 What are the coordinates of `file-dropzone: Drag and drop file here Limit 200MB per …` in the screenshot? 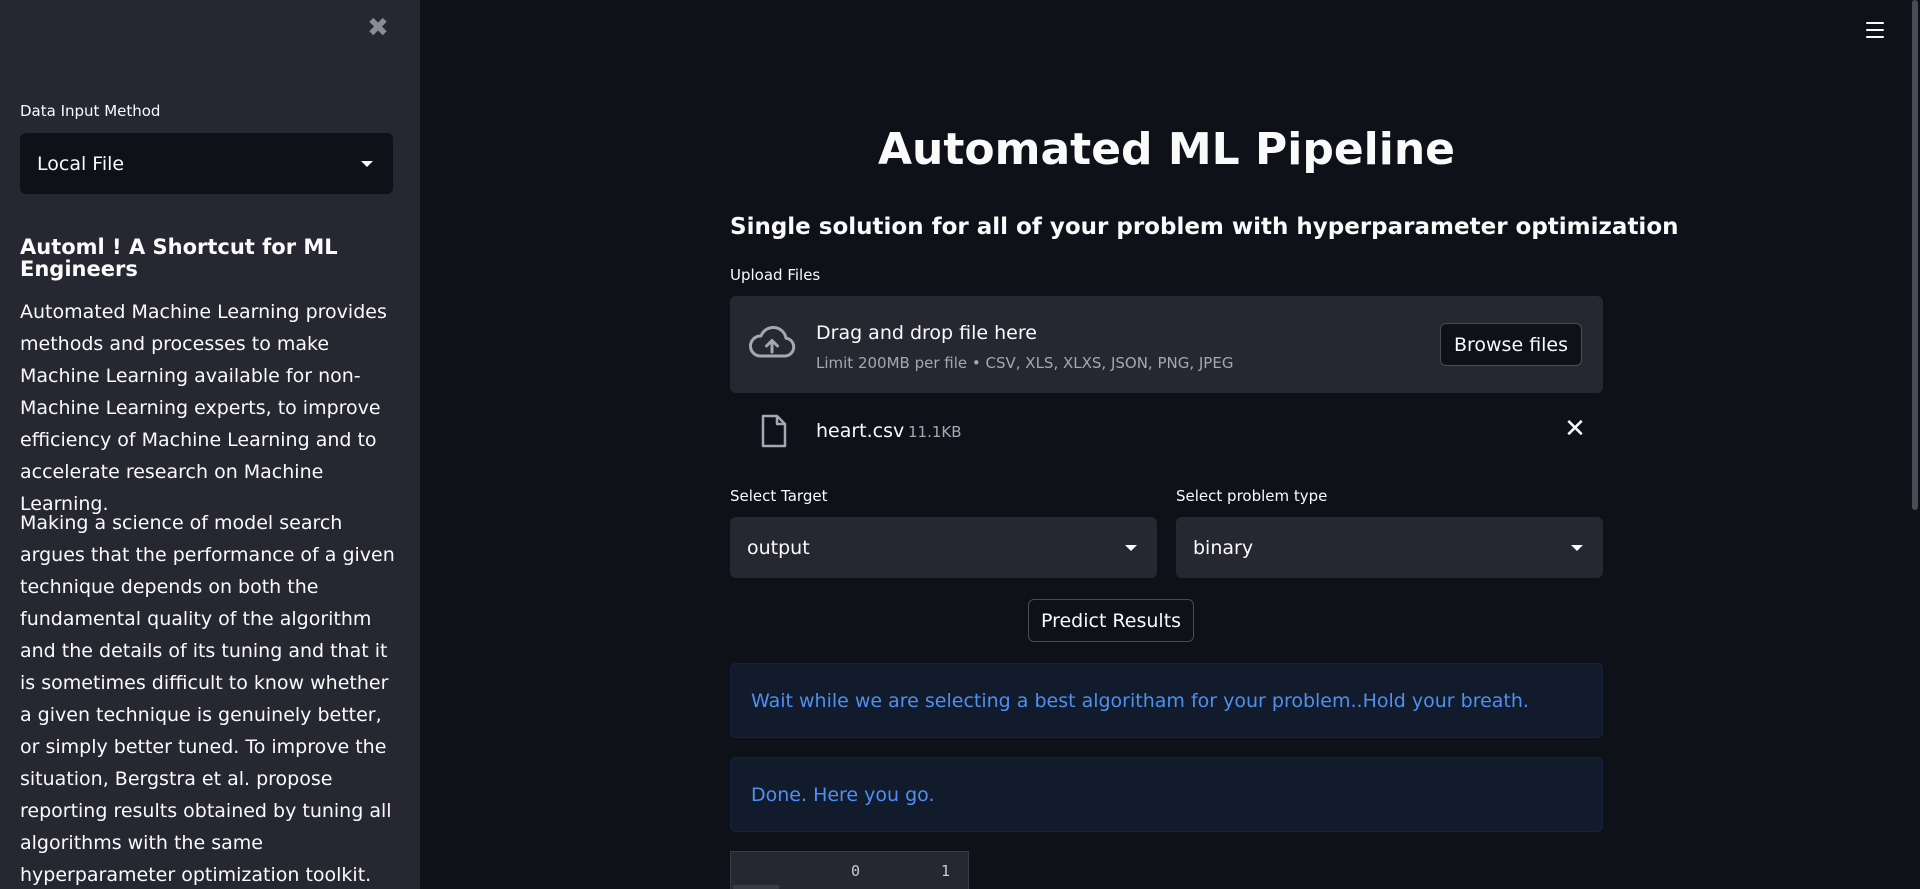 It's located at (1166, 344).